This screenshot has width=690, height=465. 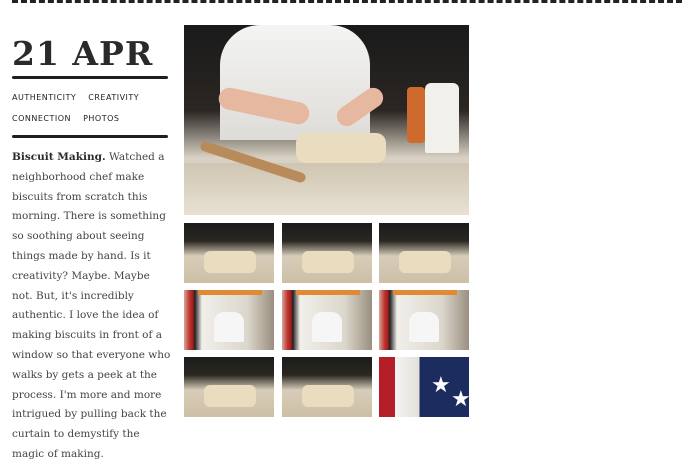 I want to click on tag-link-connection: CONNECTION, so click(x=41, y=118).